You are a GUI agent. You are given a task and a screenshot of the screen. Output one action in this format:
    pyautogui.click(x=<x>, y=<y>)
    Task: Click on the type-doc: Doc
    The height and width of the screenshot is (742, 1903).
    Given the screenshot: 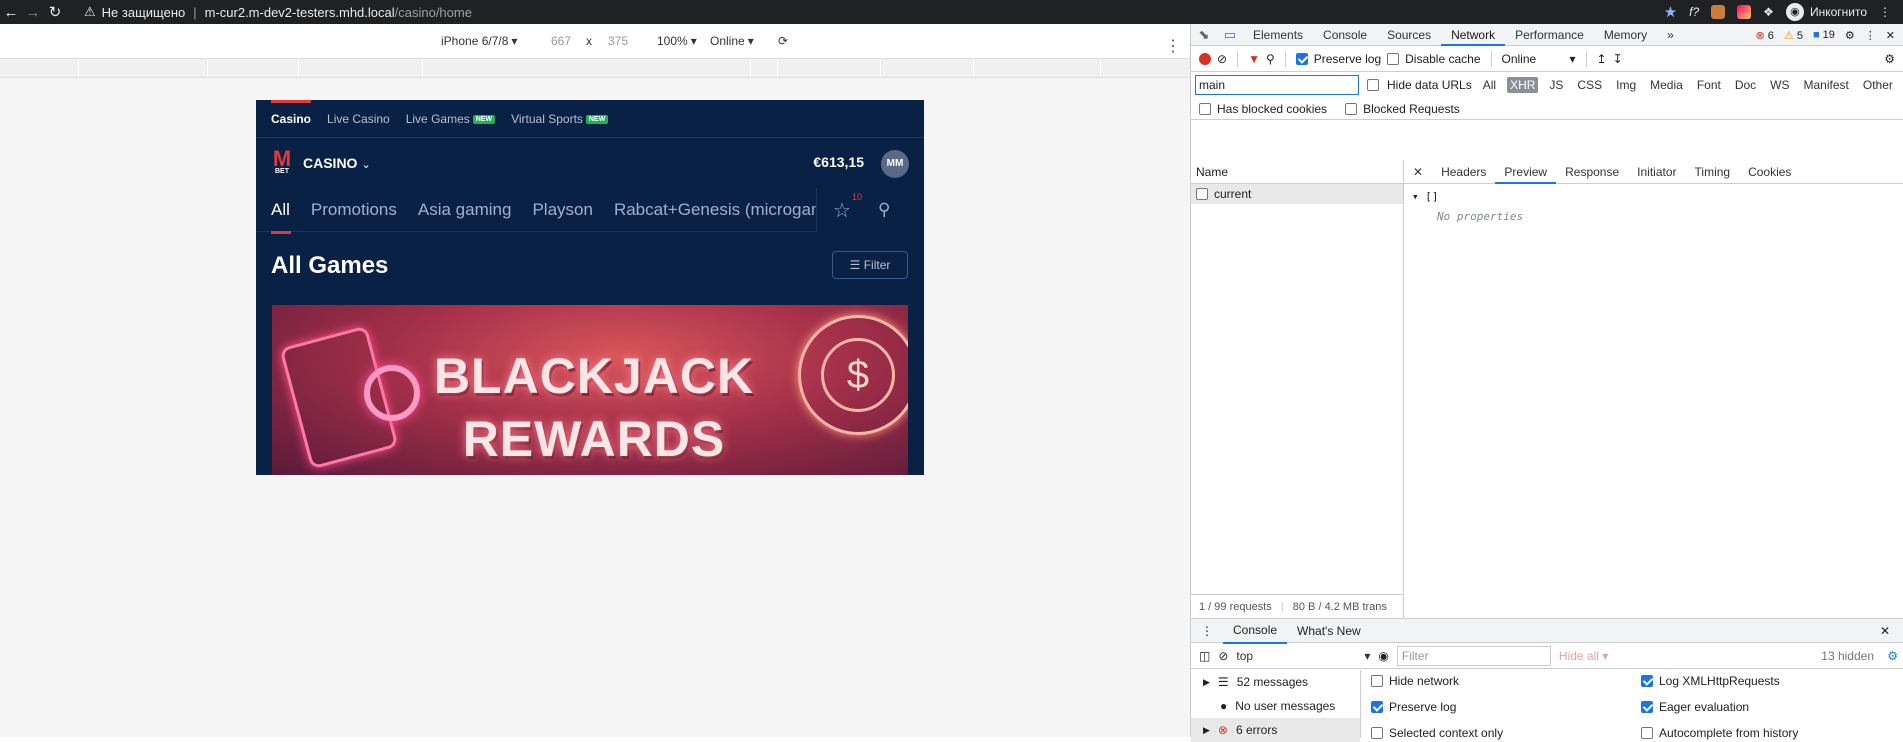 What is the action you would take?
    pyautogui.click(x=1745, y=85)
    